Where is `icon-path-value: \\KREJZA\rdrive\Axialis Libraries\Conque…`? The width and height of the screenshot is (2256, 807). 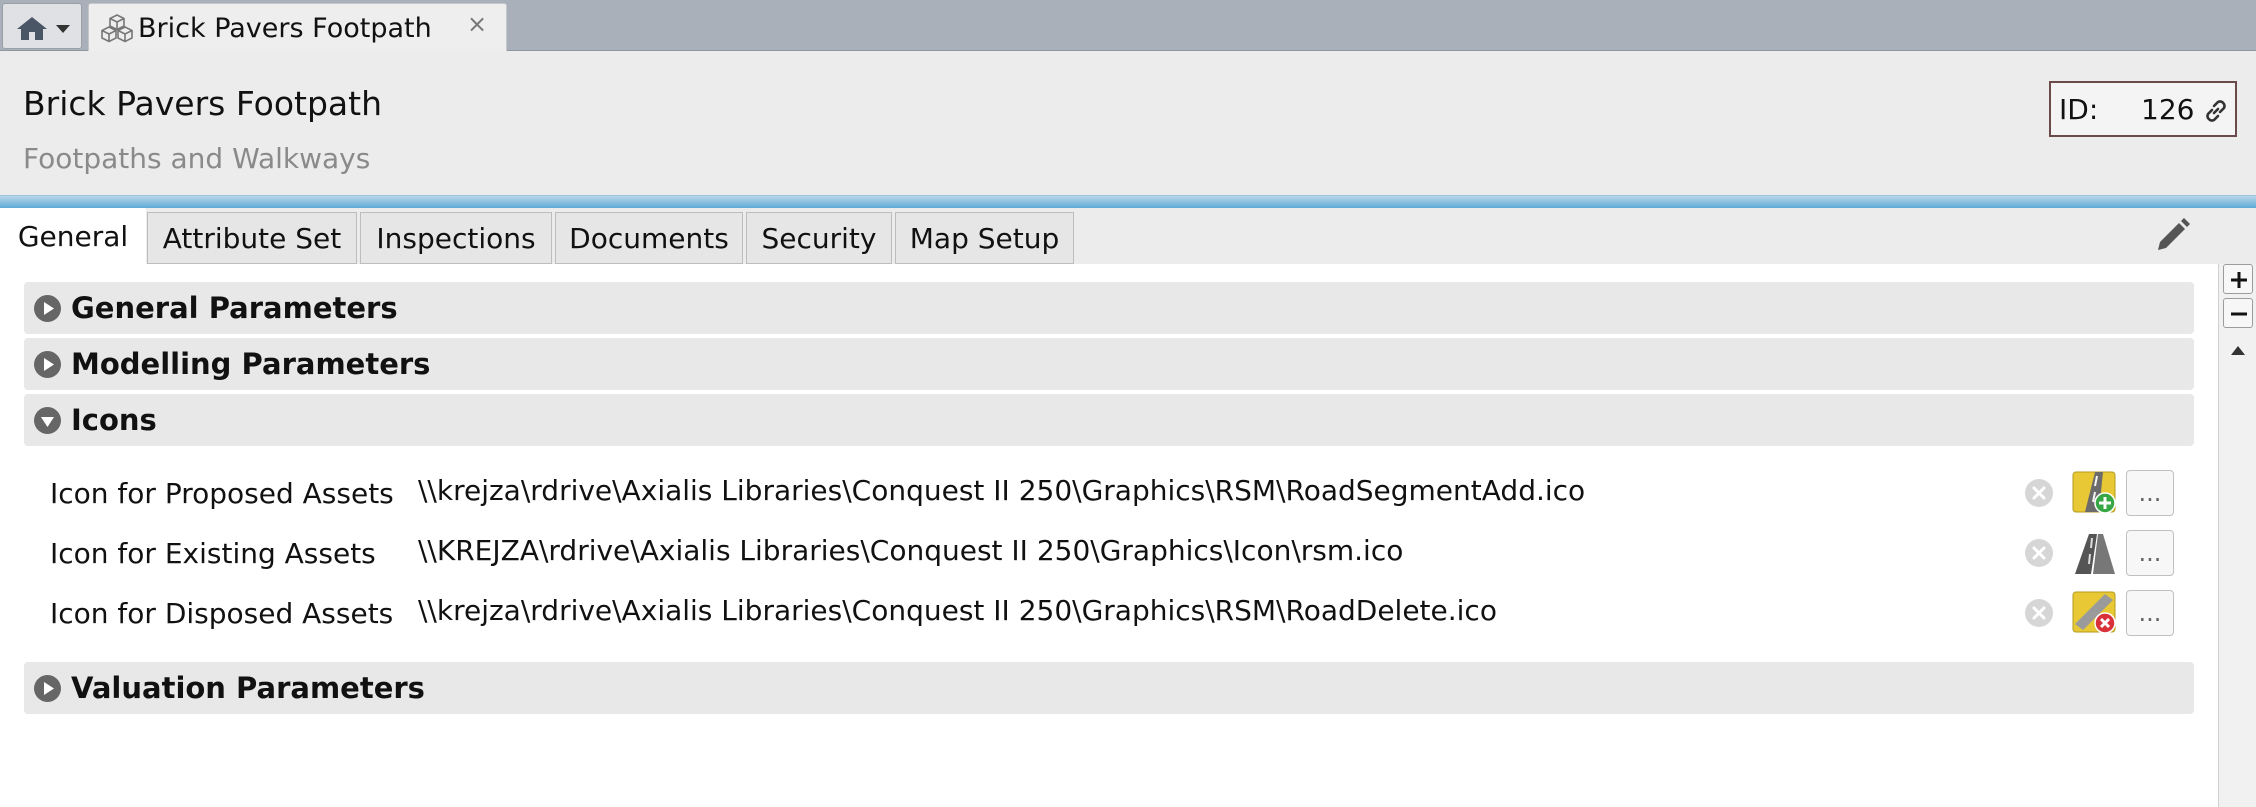 icon-path-value: \\KREJZA\rdrive\Axialis Libraries\Conque… is located at coordinates (911, 550).